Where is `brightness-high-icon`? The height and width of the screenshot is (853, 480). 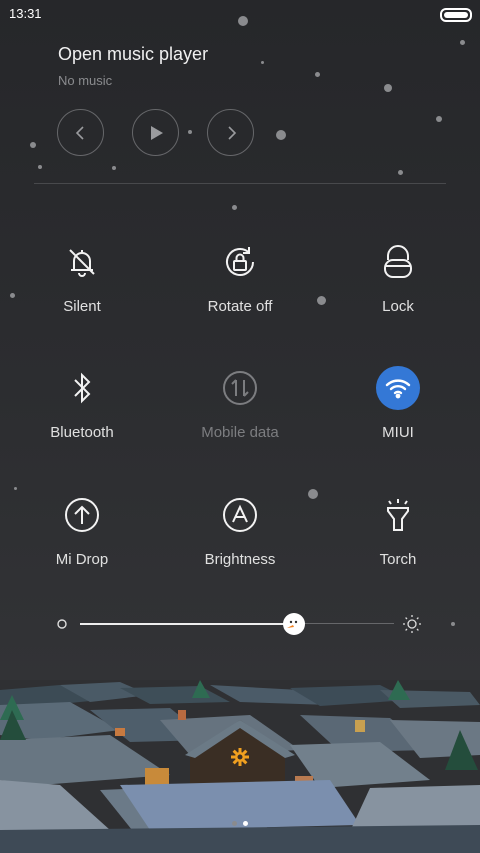 brightness-high-icon is located at coordinates (412, 624).